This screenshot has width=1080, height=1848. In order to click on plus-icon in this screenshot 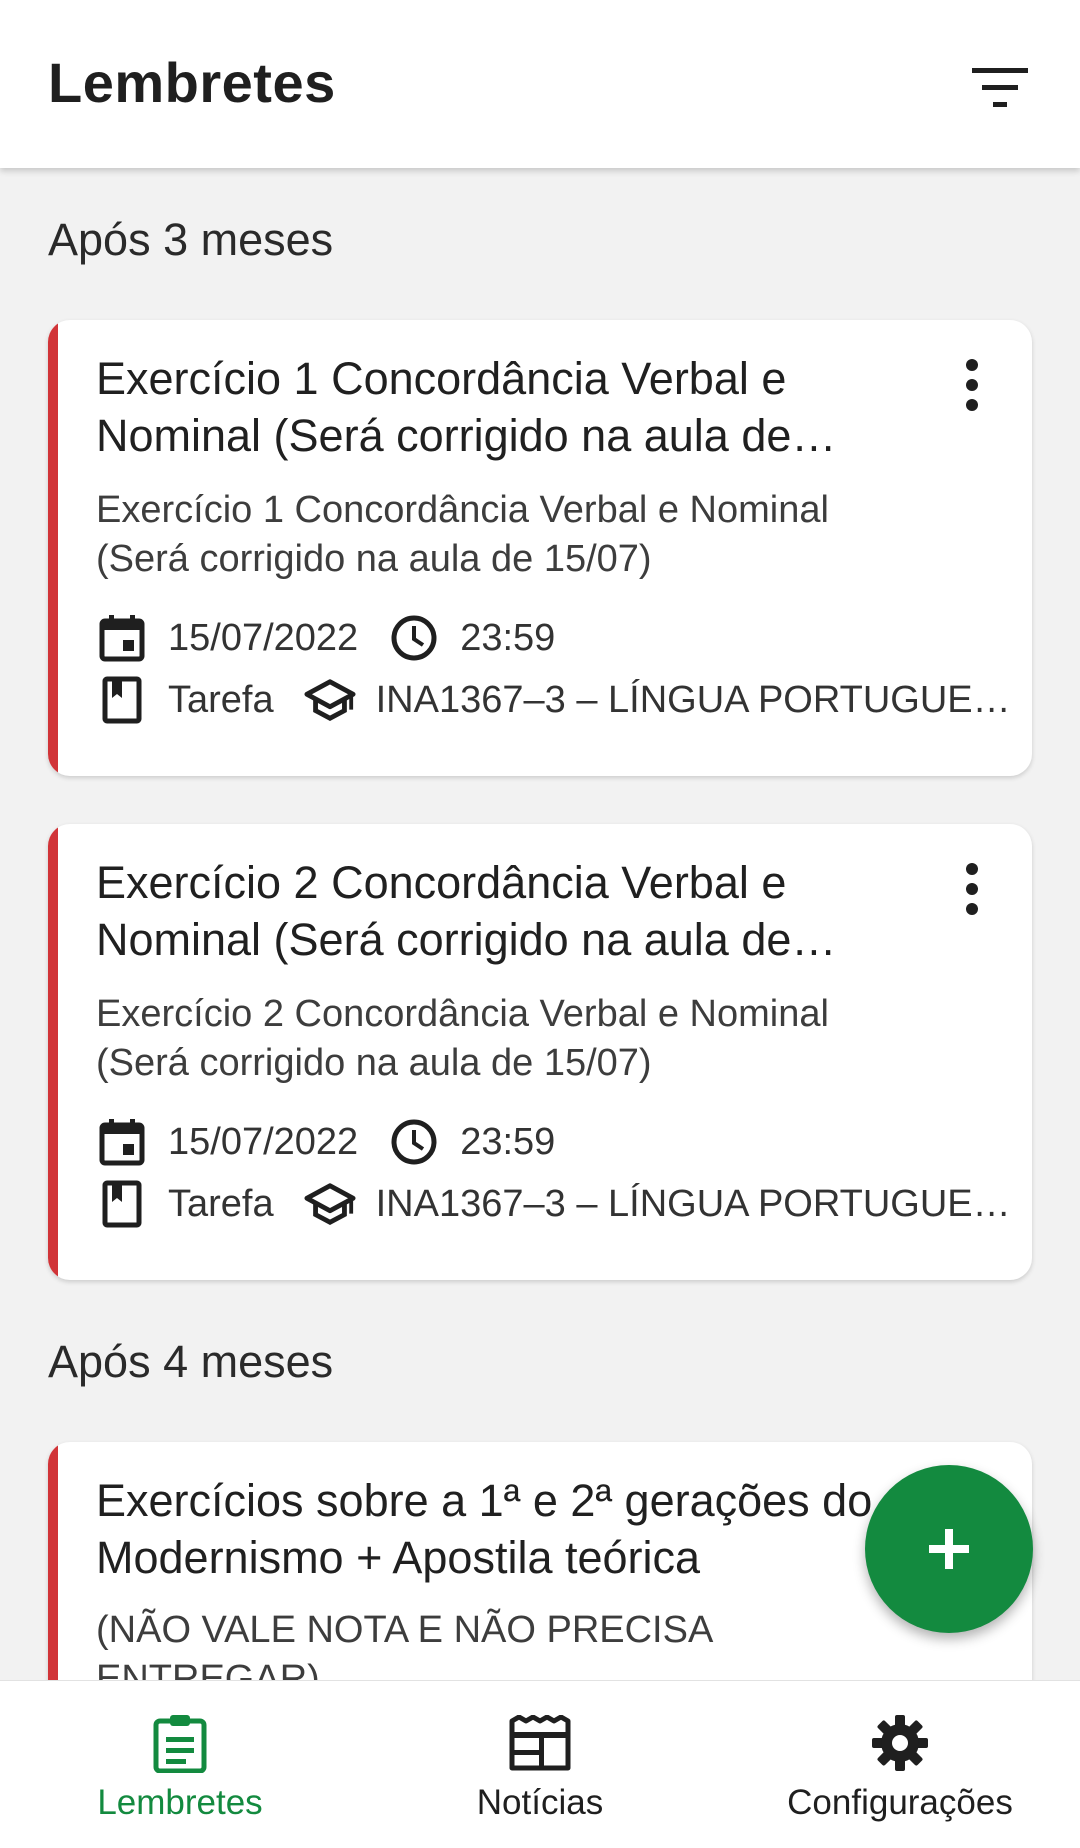, I will do `click(949, 1549)`.